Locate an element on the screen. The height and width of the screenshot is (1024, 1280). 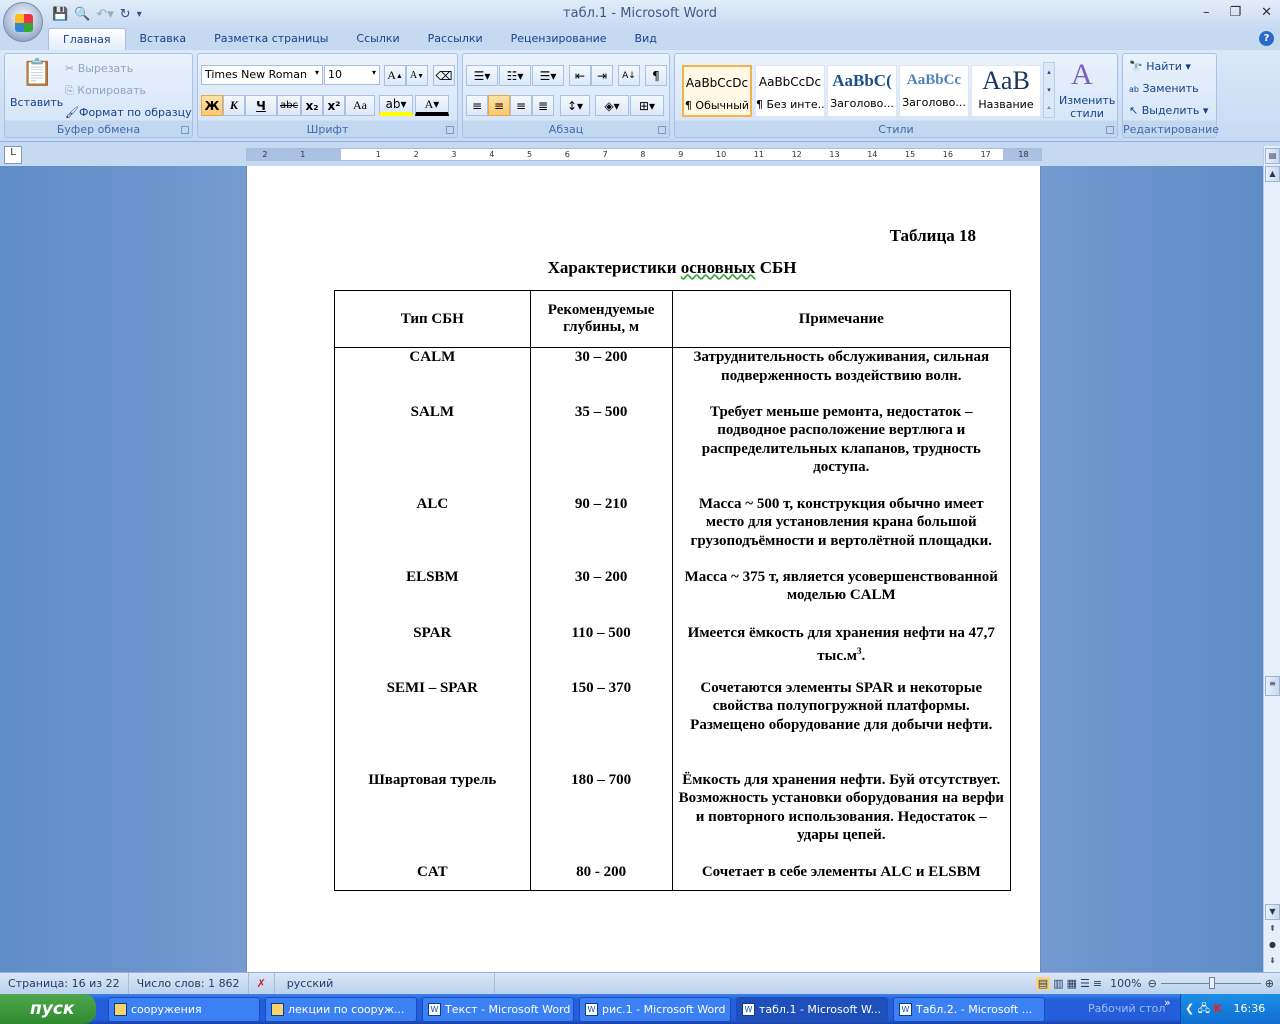
browse-object-icon: ● is located at coordinates (1272, 946).